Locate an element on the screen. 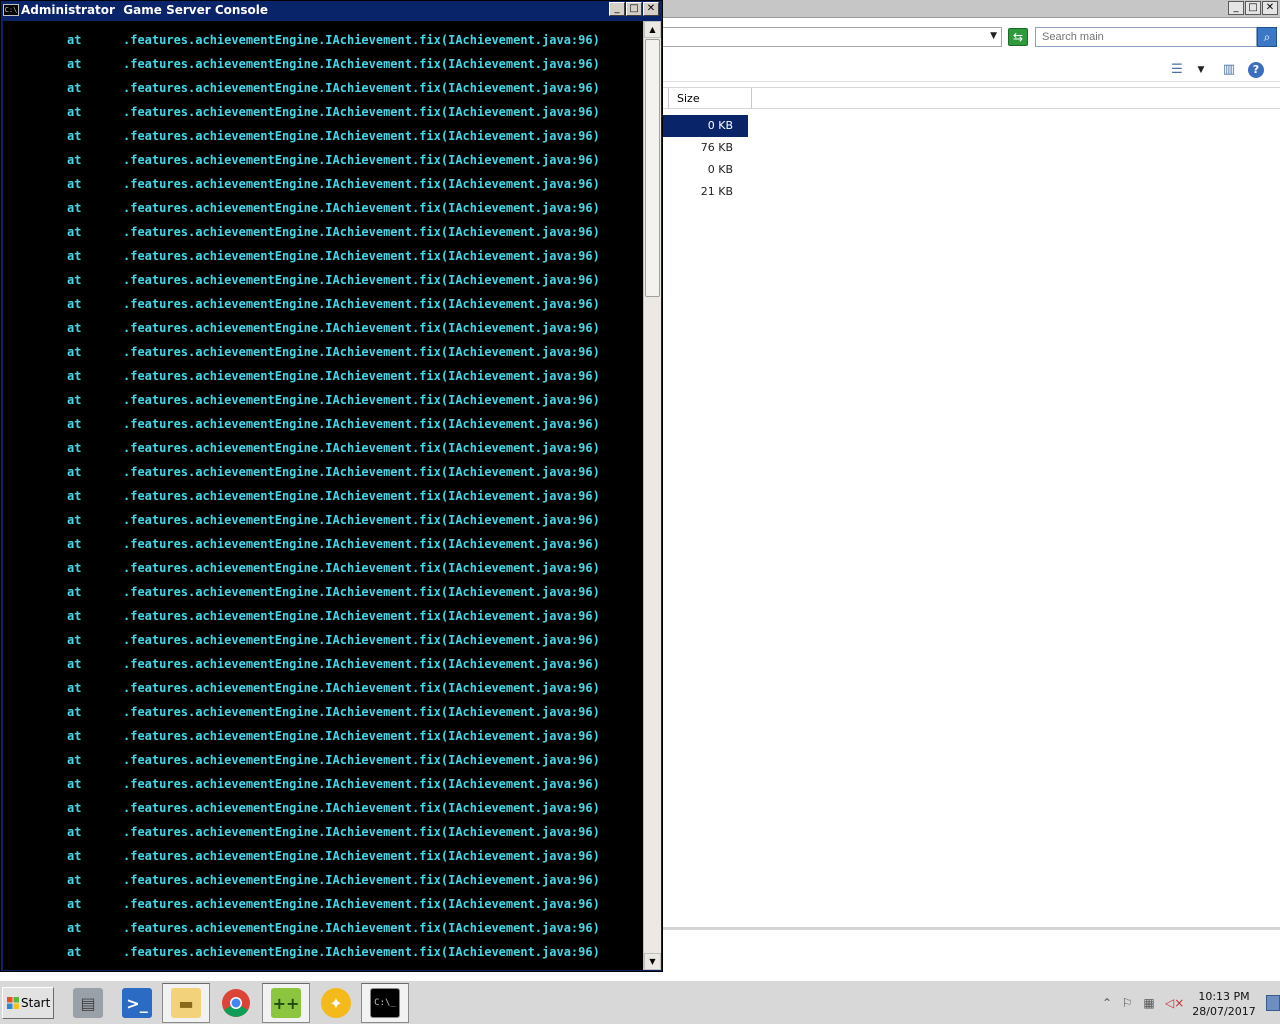 This screenshot has width=1280, height=1024. column-header-size: Size is located at coordinates (710, 98).